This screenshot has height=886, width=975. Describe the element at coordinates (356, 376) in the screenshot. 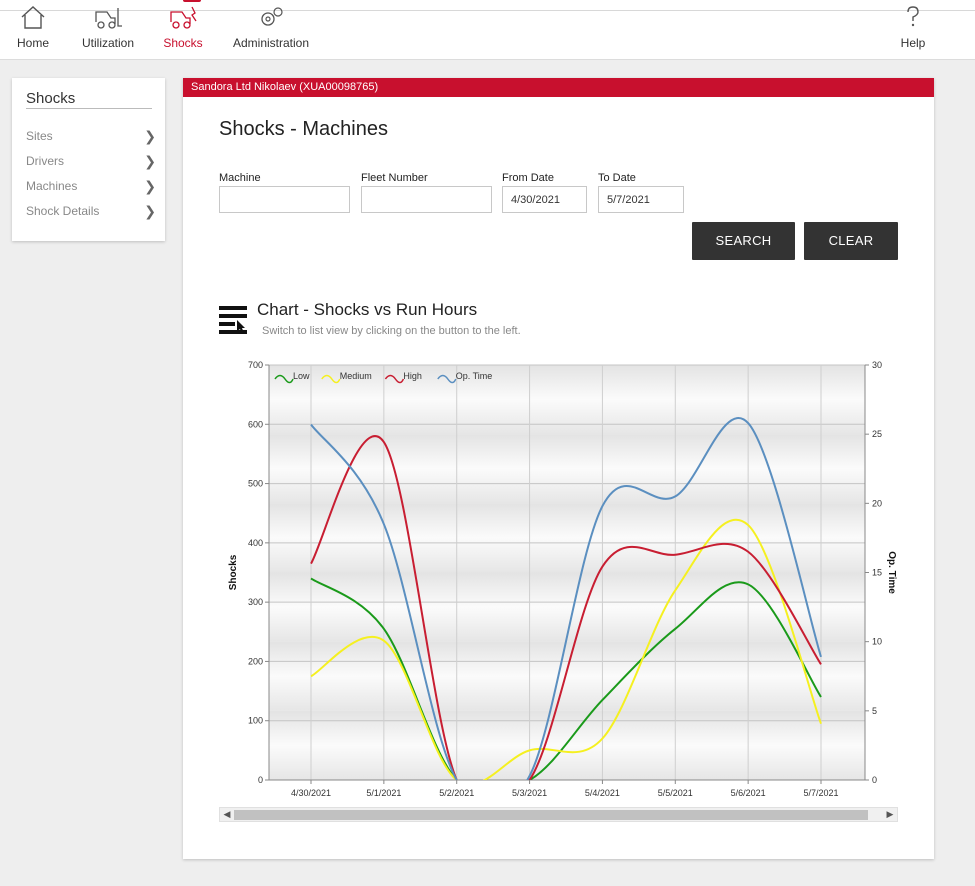

I see `legend-label-medium: Medium` at that location.